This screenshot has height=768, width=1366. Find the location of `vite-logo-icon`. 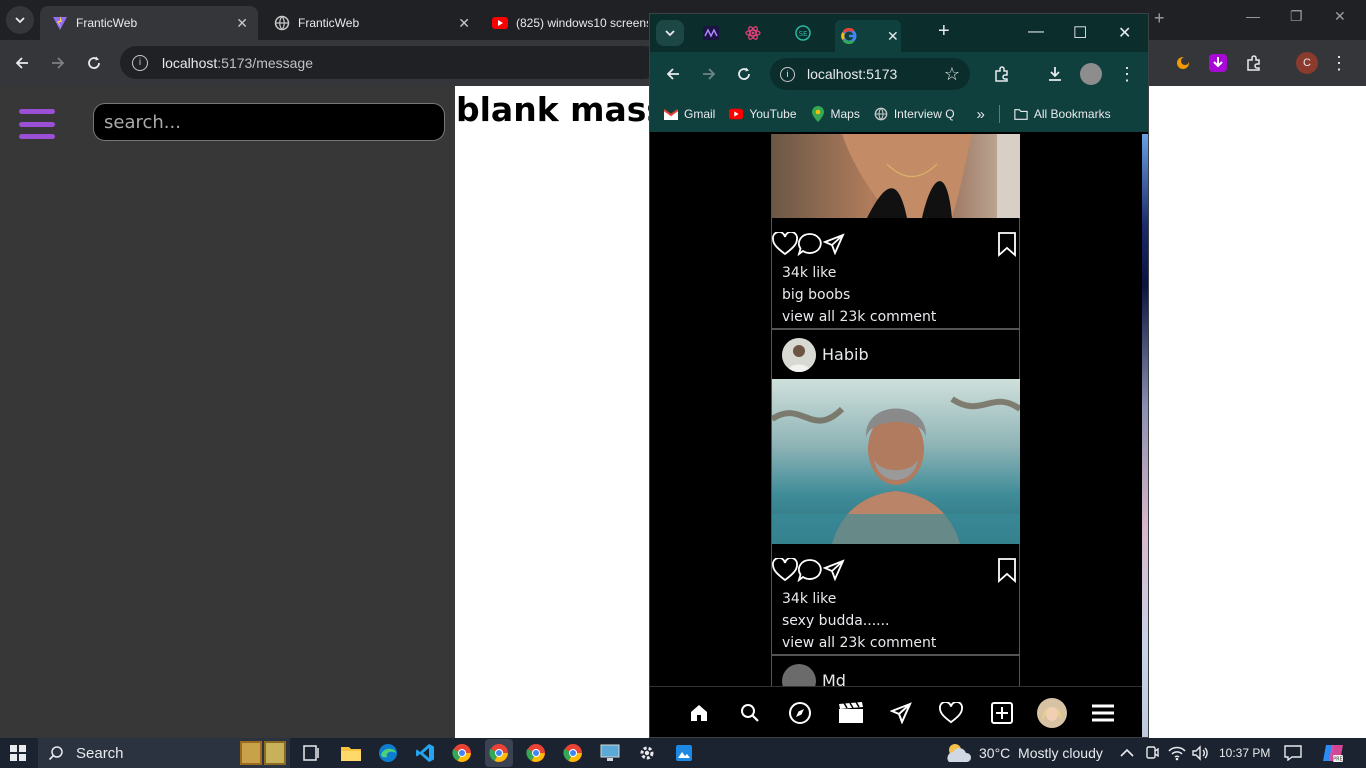

vite-logo-icon is located at coordinates (60, 23).